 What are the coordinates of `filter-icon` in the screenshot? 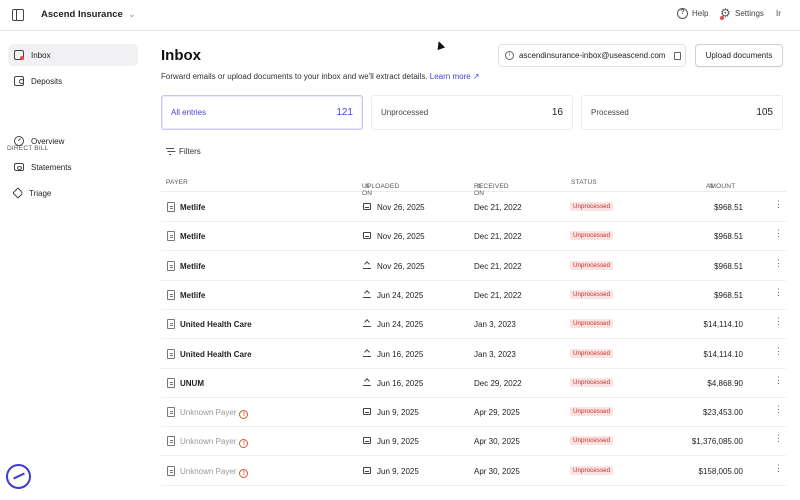 It's located at (170, 151).